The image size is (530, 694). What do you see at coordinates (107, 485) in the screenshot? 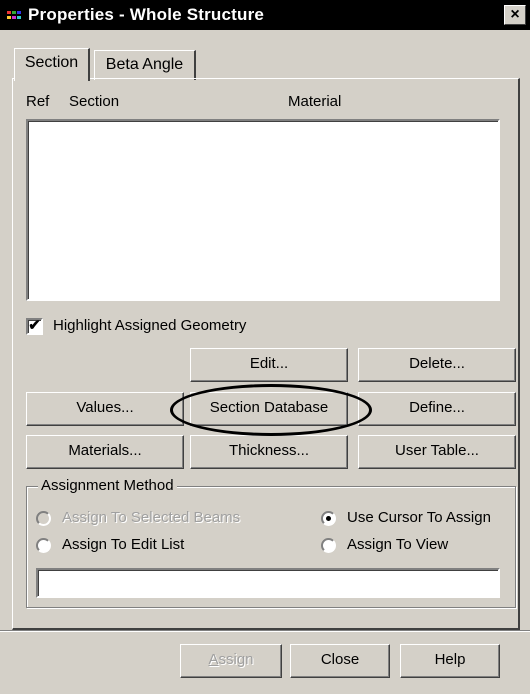
I see `assignment-method-title: Assignment Method` at bounding box center [107, 485].